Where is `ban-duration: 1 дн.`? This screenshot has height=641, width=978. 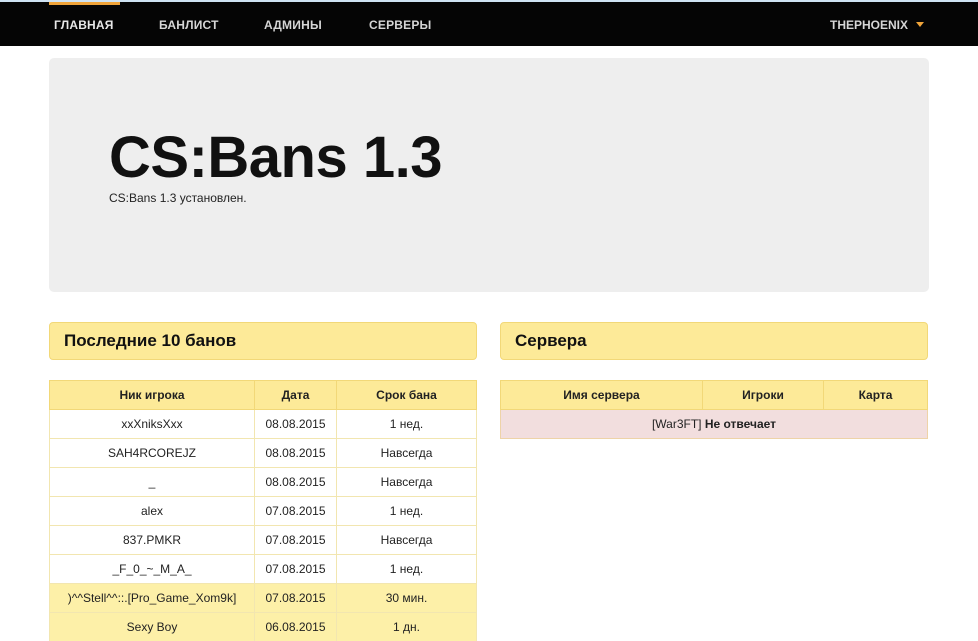 ban-duration: 1 дн. is located at coordinates (406, 626).